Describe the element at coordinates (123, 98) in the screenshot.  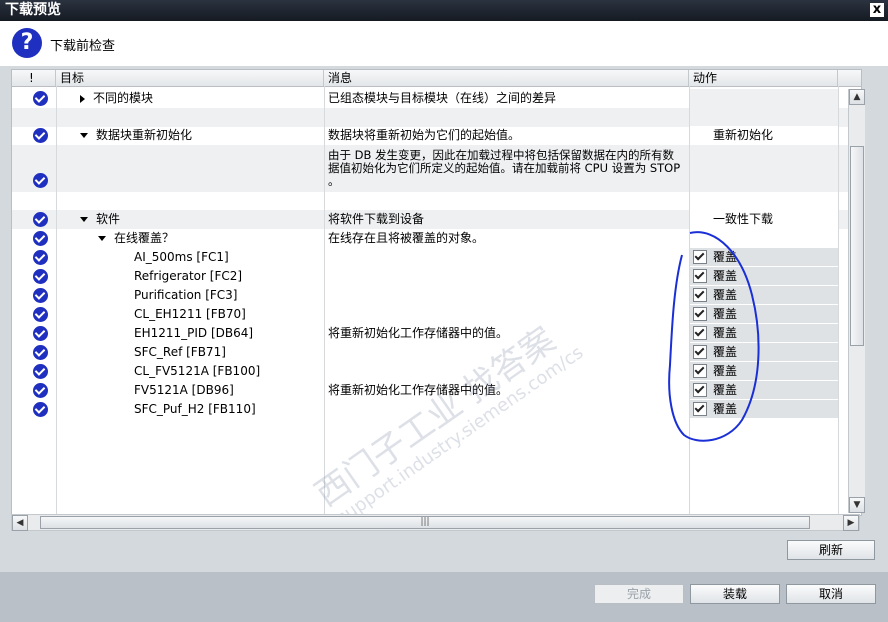
I see `row-target: 不同的模块` at that location.